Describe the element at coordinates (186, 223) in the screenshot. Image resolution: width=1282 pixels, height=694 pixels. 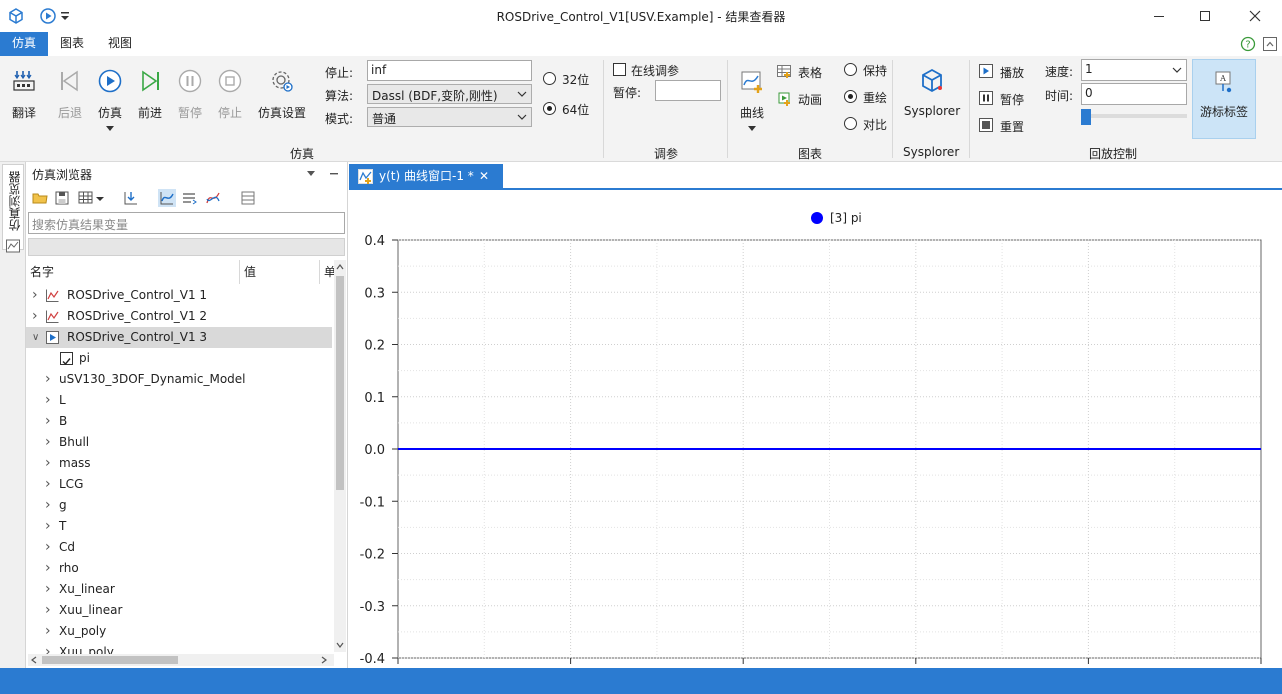
I see `search-input: 搜索仿真结果变量` at that location.